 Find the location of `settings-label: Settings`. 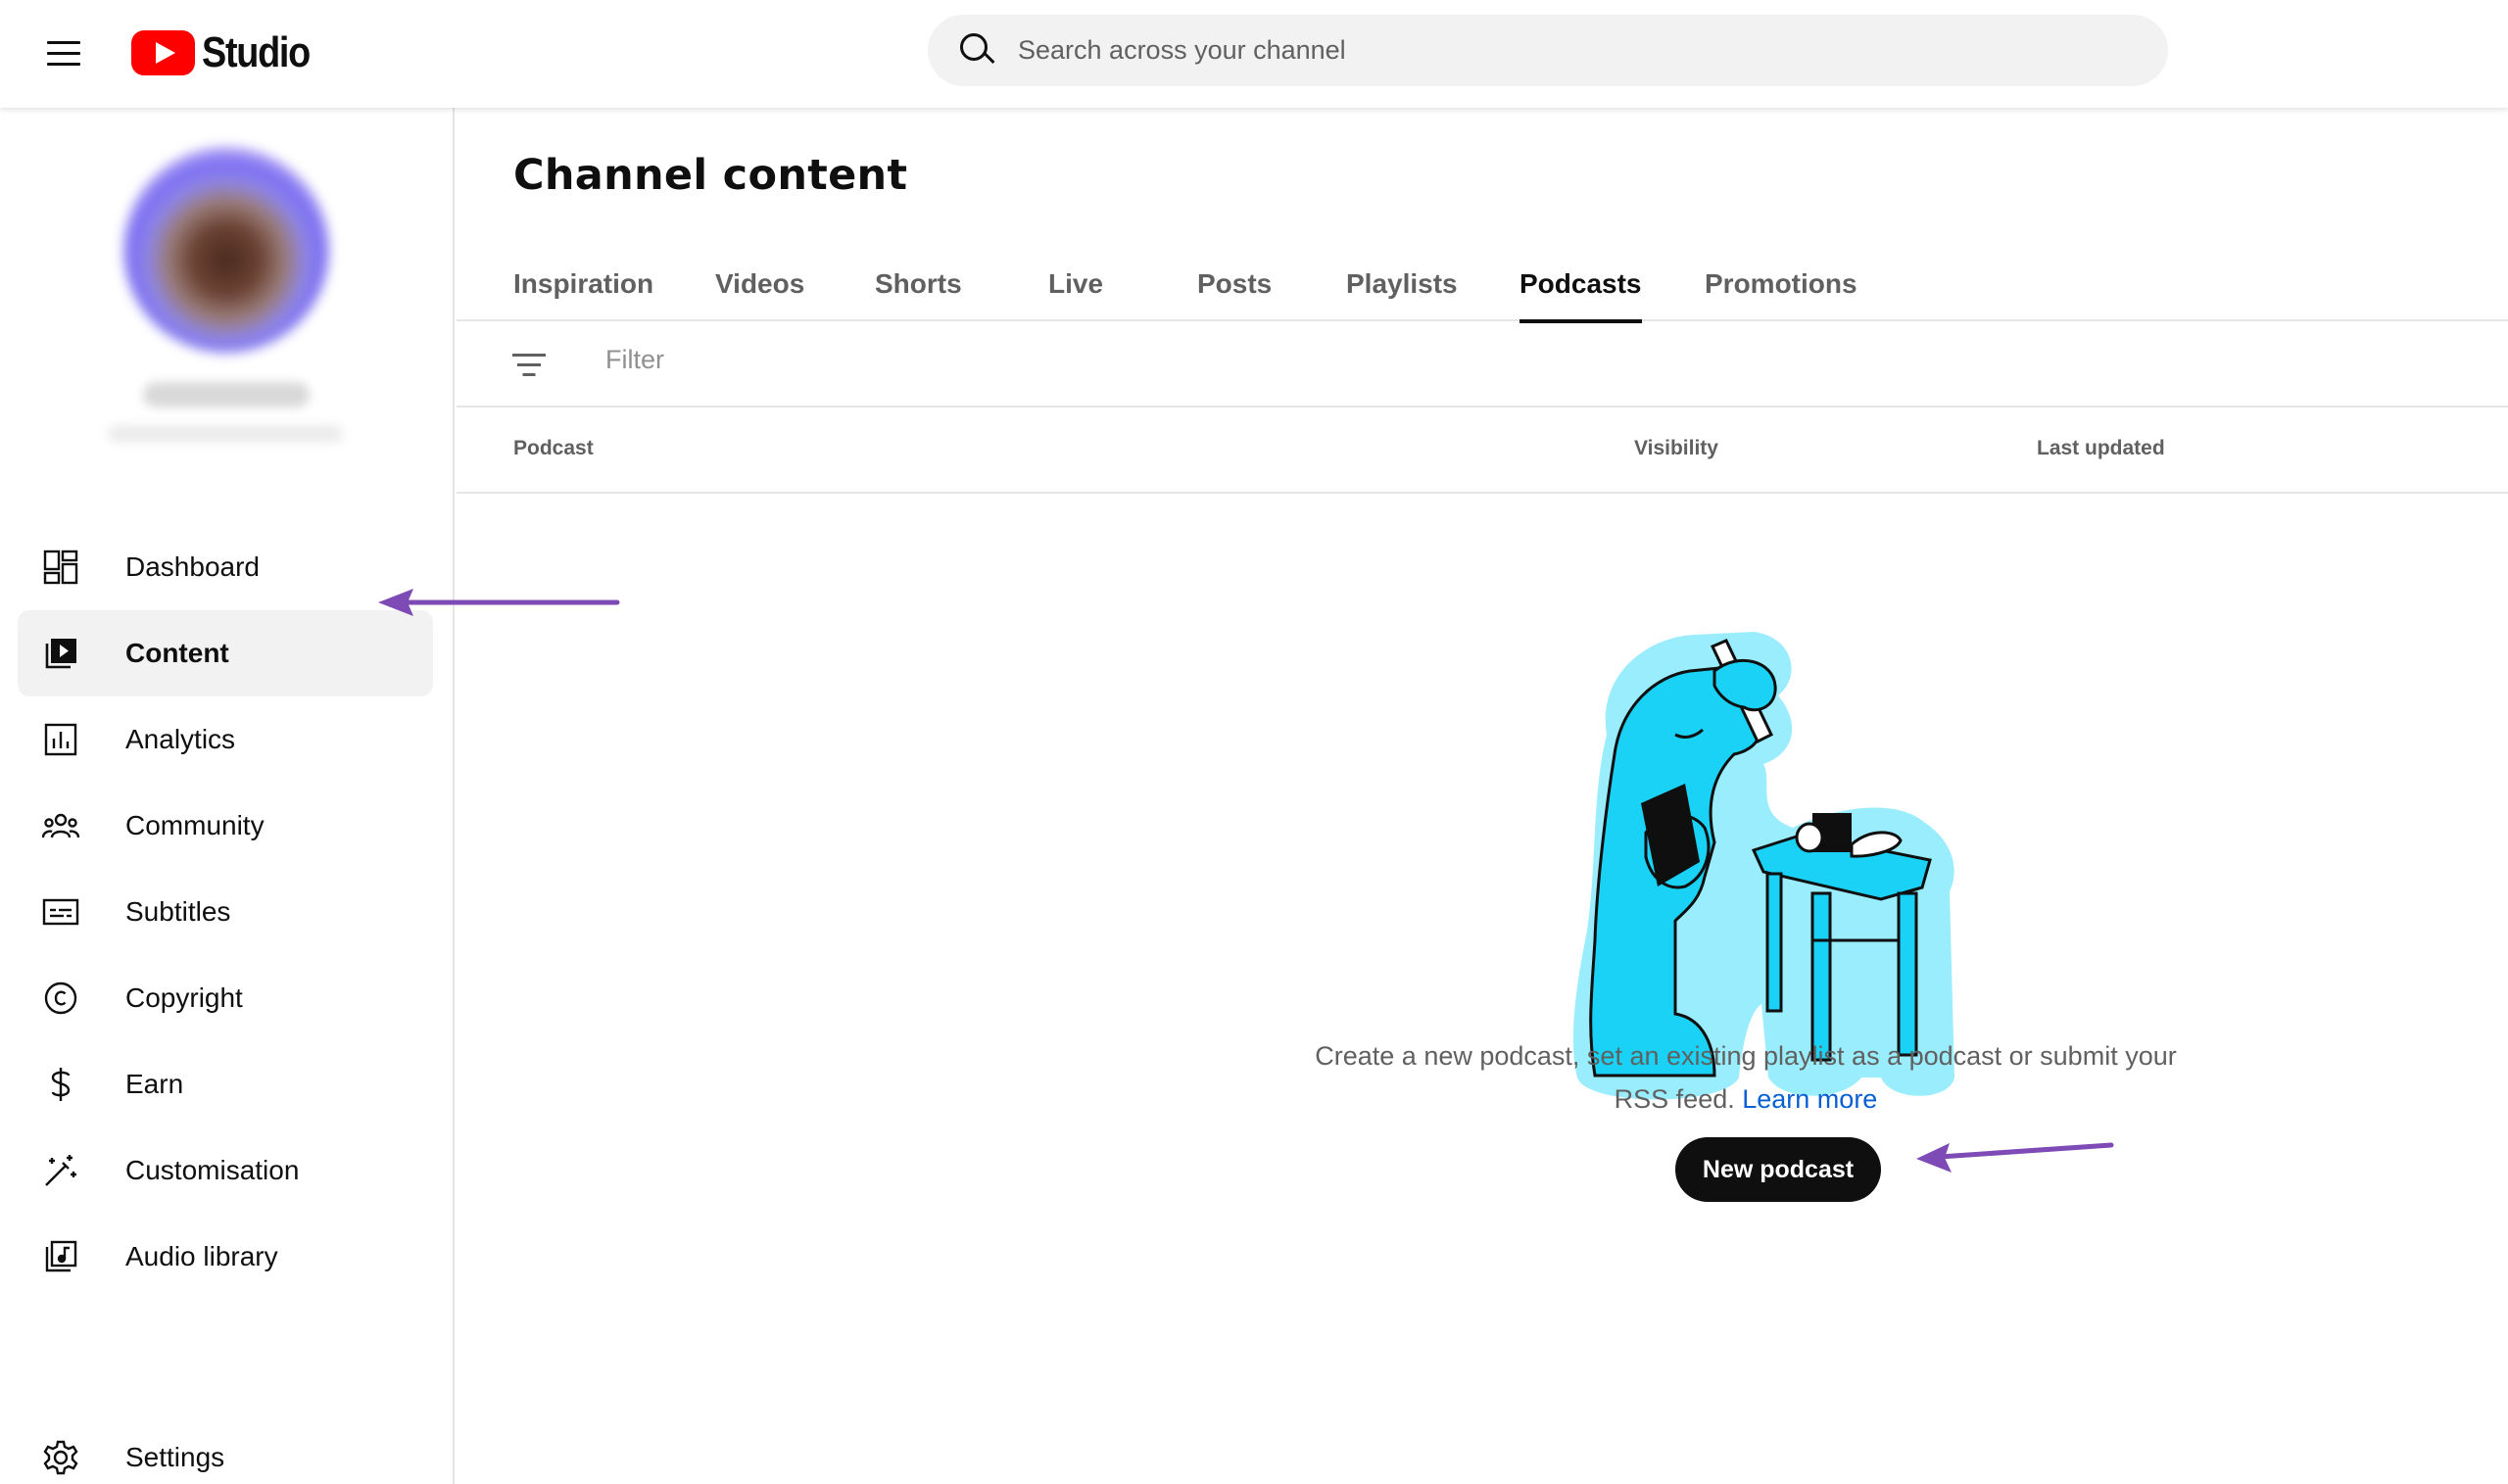

settings-label: Settings is located at coordinates (175, 1457).